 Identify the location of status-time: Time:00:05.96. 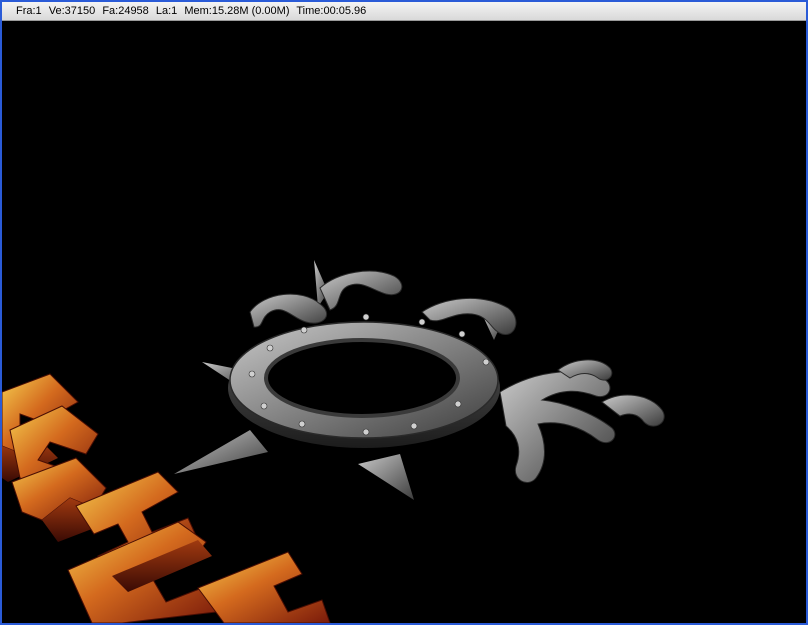
(331, 11).